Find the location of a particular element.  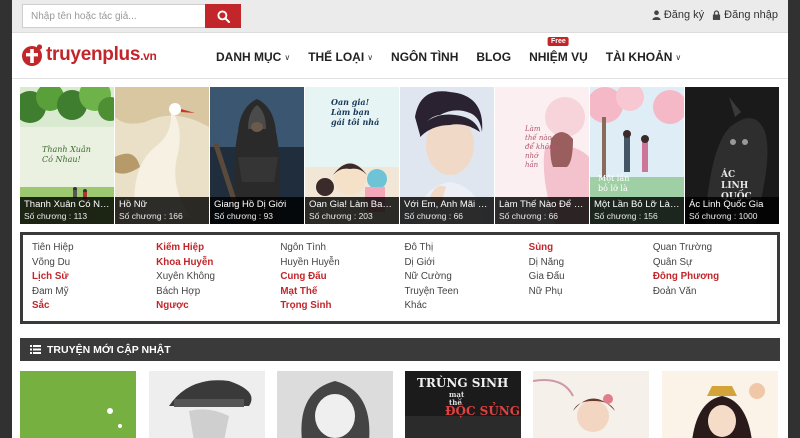

cover-chapters: Số chương : 203 is located at coordinates (341, 216).